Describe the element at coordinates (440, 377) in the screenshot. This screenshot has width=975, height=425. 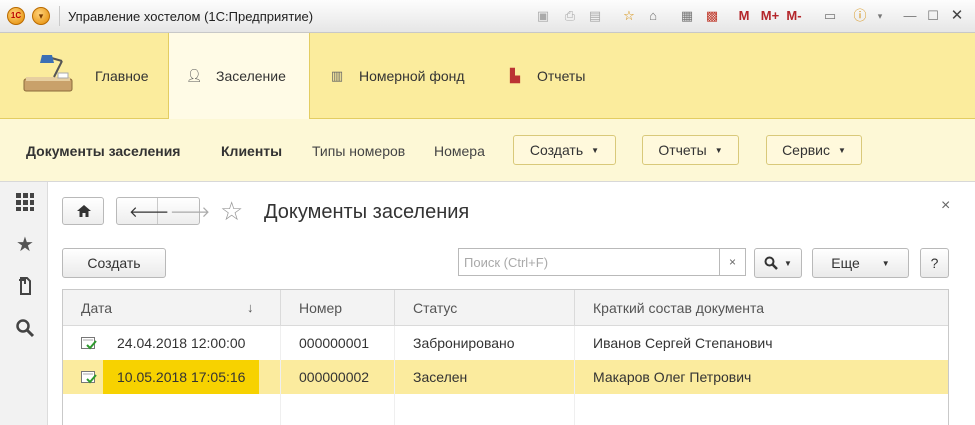
I see `cell-status: Заселен` at that location.